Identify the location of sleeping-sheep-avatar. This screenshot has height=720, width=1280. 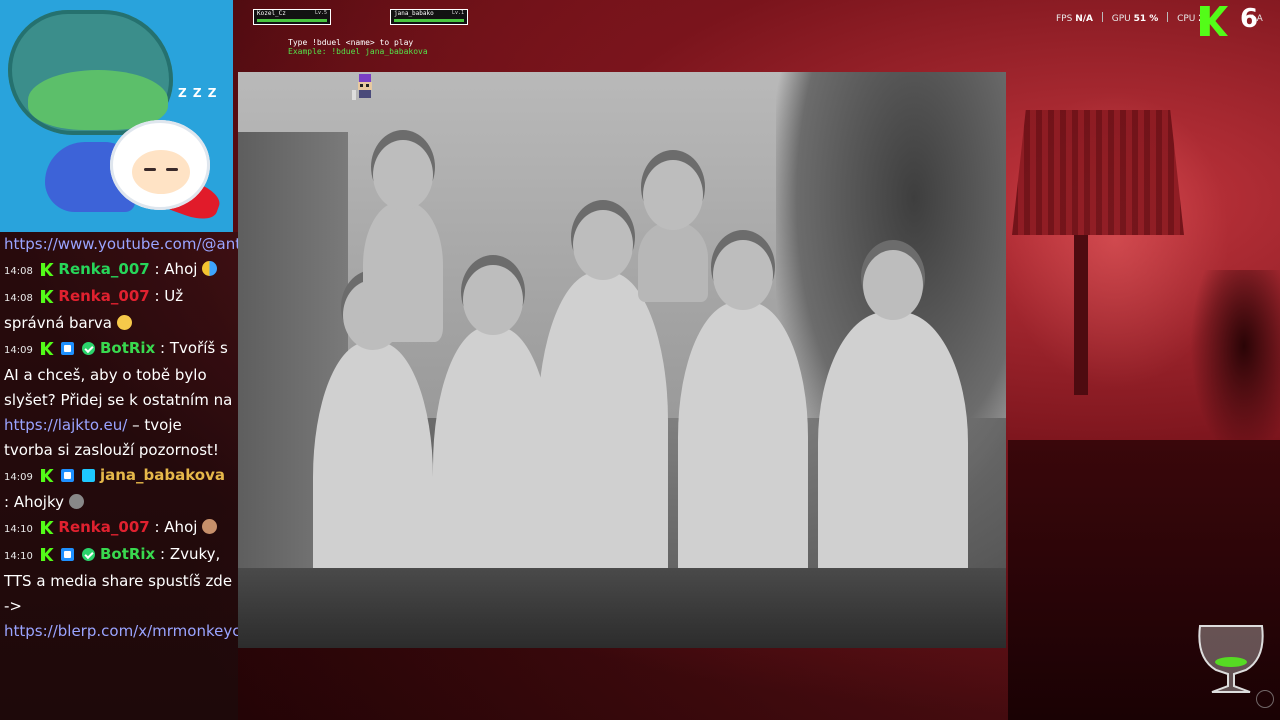
(160, 165).